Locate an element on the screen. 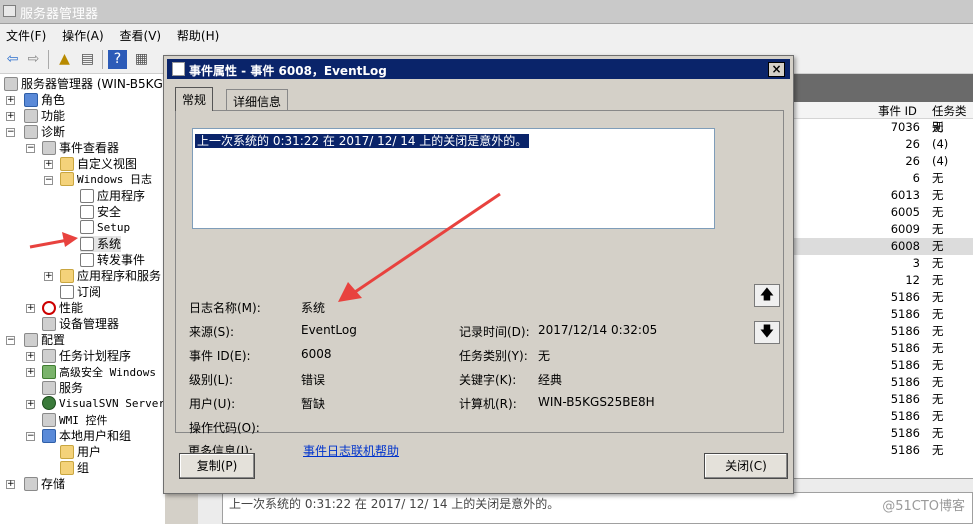 The width and height of the screenshot is (973, 524). watermark: @51CTO博客 is located at coordinates (923, 506).